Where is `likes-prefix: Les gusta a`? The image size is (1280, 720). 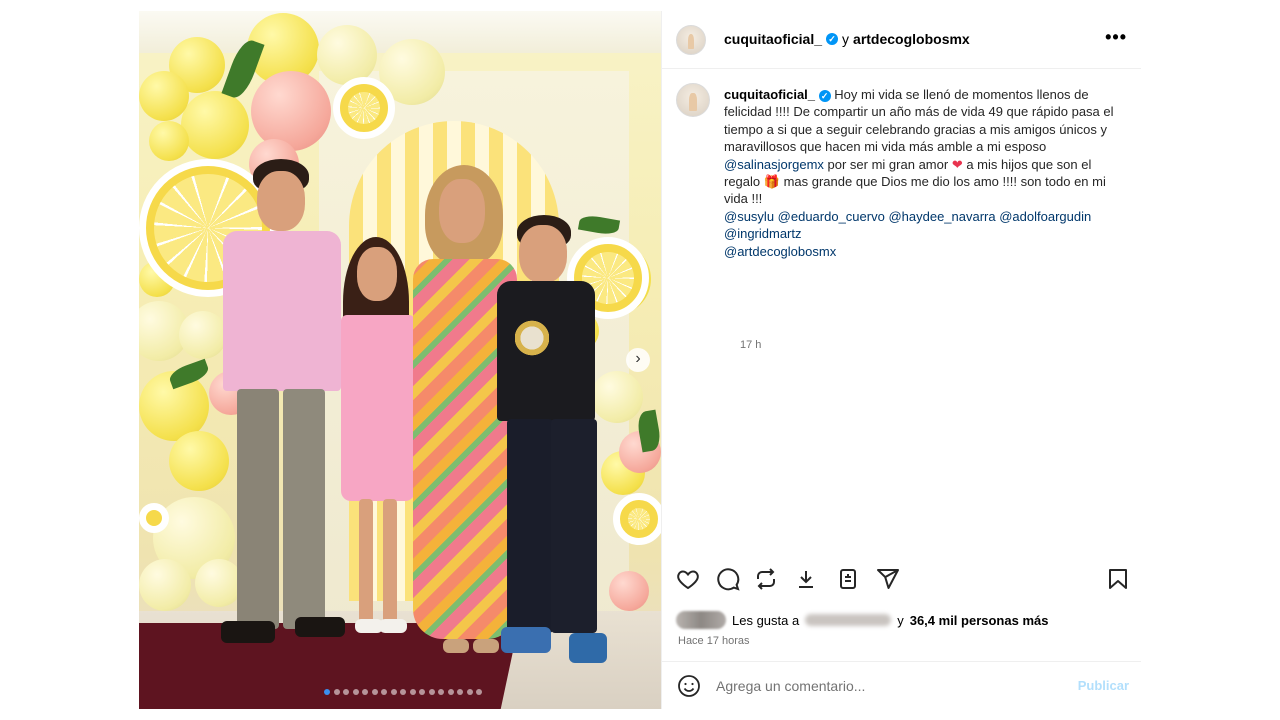
likes-prefix: Les gusta a is located at coordinates (766, 620).